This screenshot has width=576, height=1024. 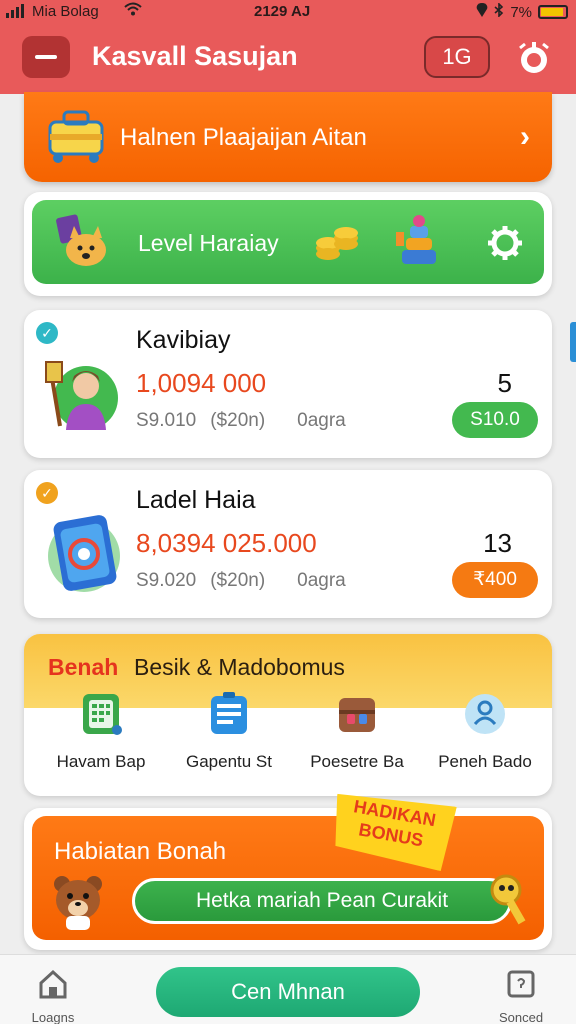 I want to click on level-card-text: Level Haraiay, so click(x=208, y=243).